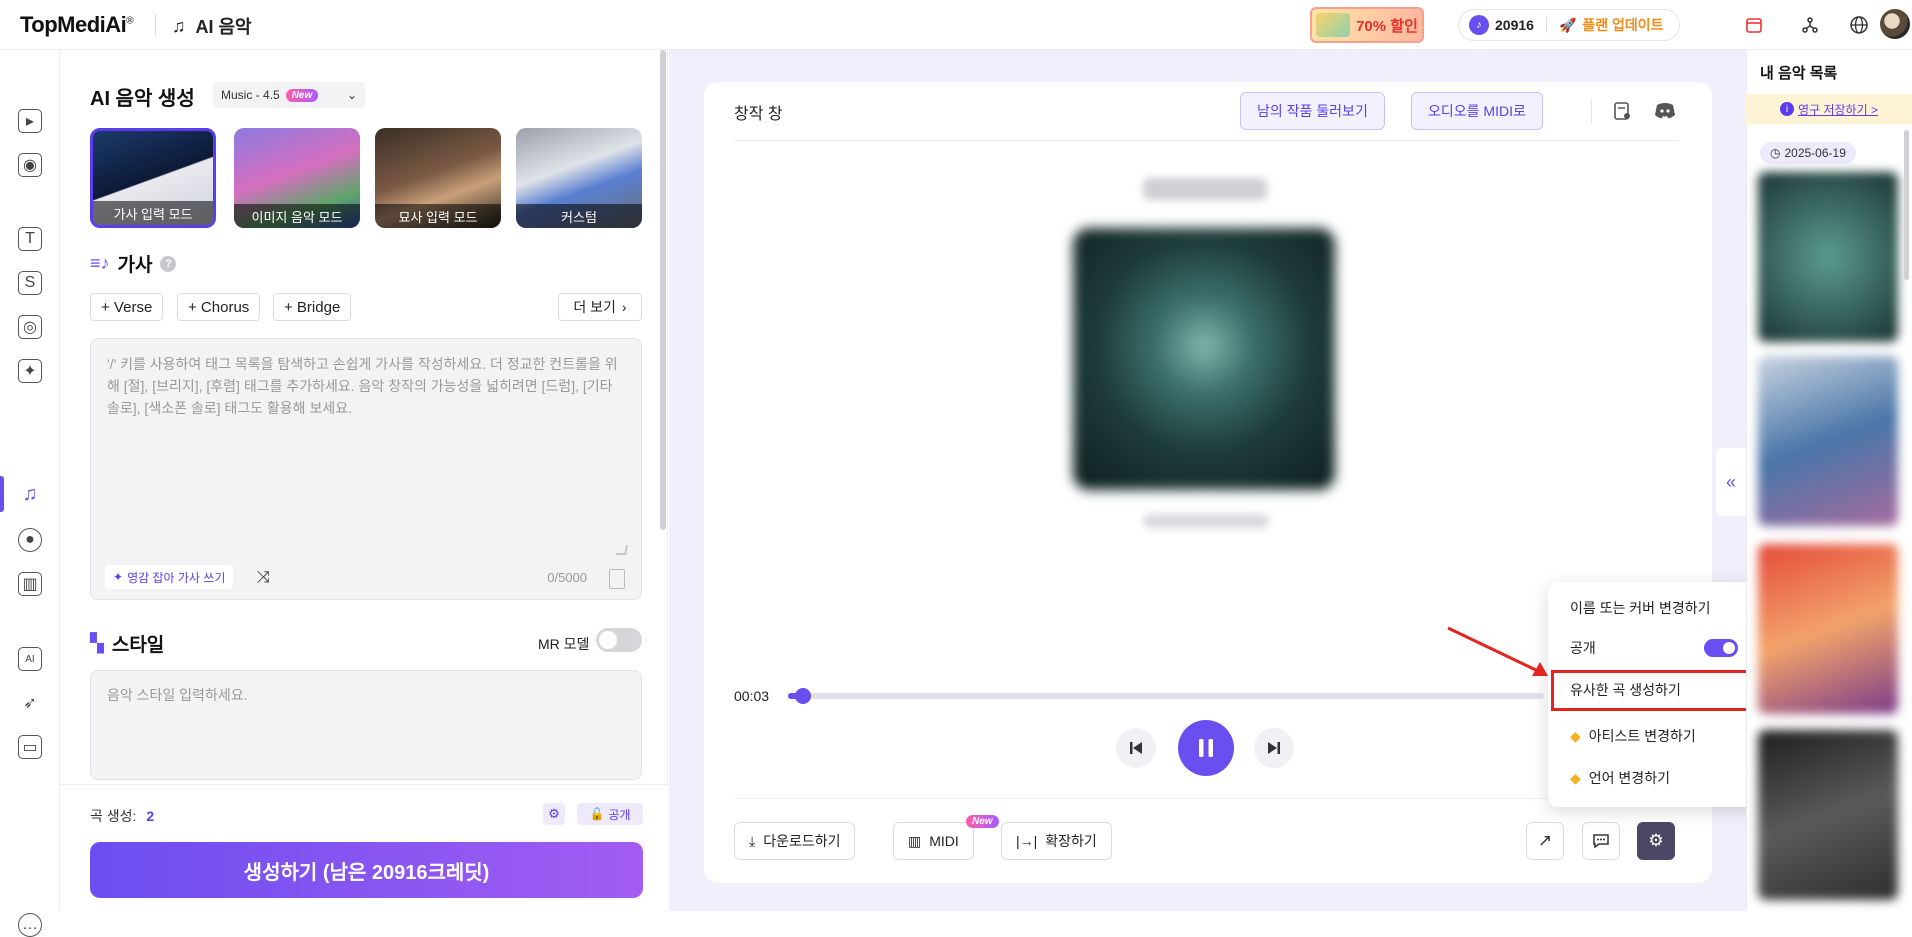  I want to click on rocket-icon: 🚀, so click(1567, 24).